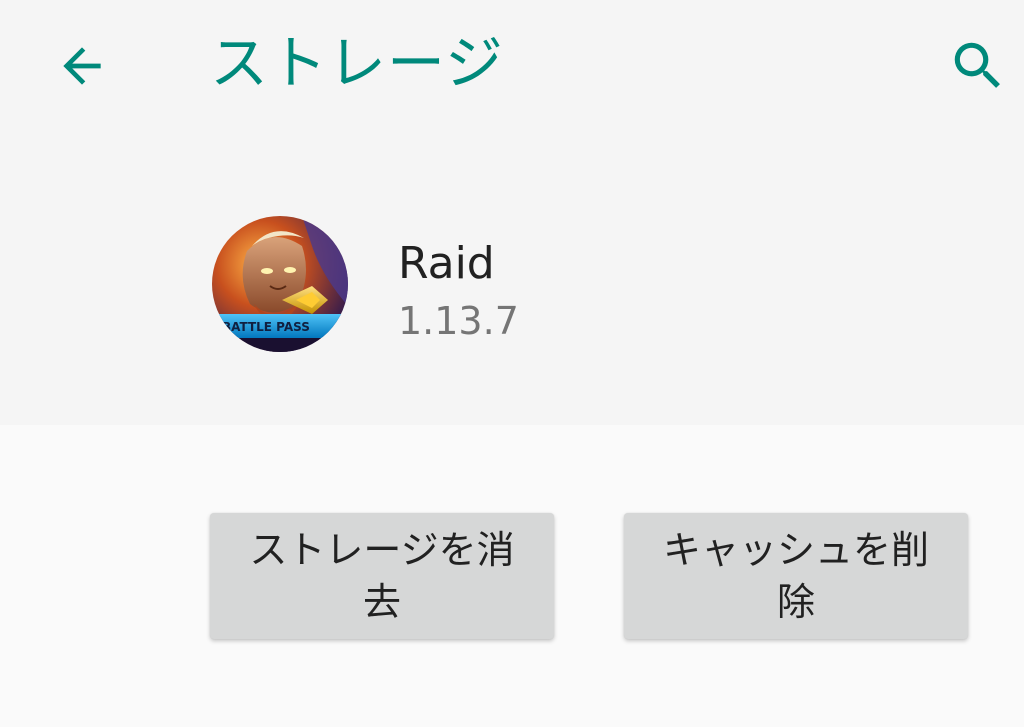 The height and width of the screenshot is (727, 1024). Describe the element at coordinates (458, 321) in the screenshot. I see `app-version: 1.13.7` at that location.